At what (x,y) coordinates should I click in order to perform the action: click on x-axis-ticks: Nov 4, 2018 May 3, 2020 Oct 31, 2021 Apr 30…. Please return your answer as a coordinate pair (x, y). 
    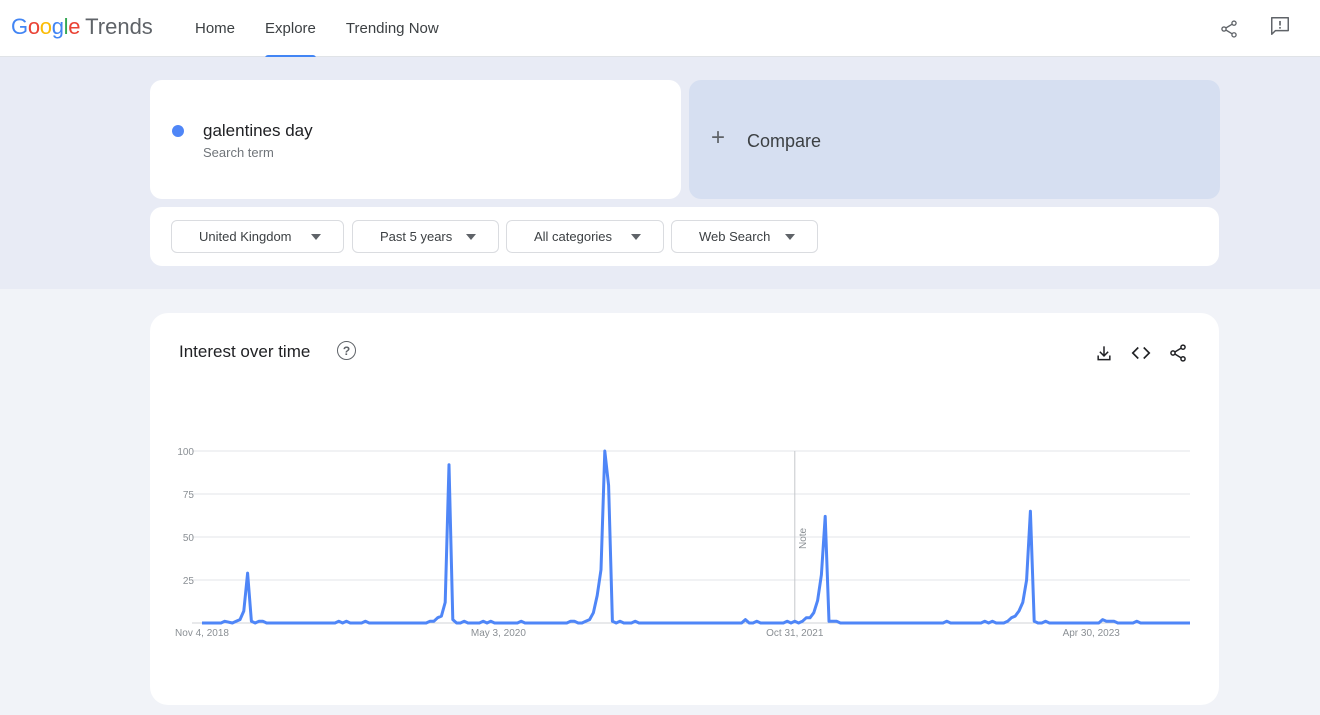
    Looking at the image, I should click on (647, 633).